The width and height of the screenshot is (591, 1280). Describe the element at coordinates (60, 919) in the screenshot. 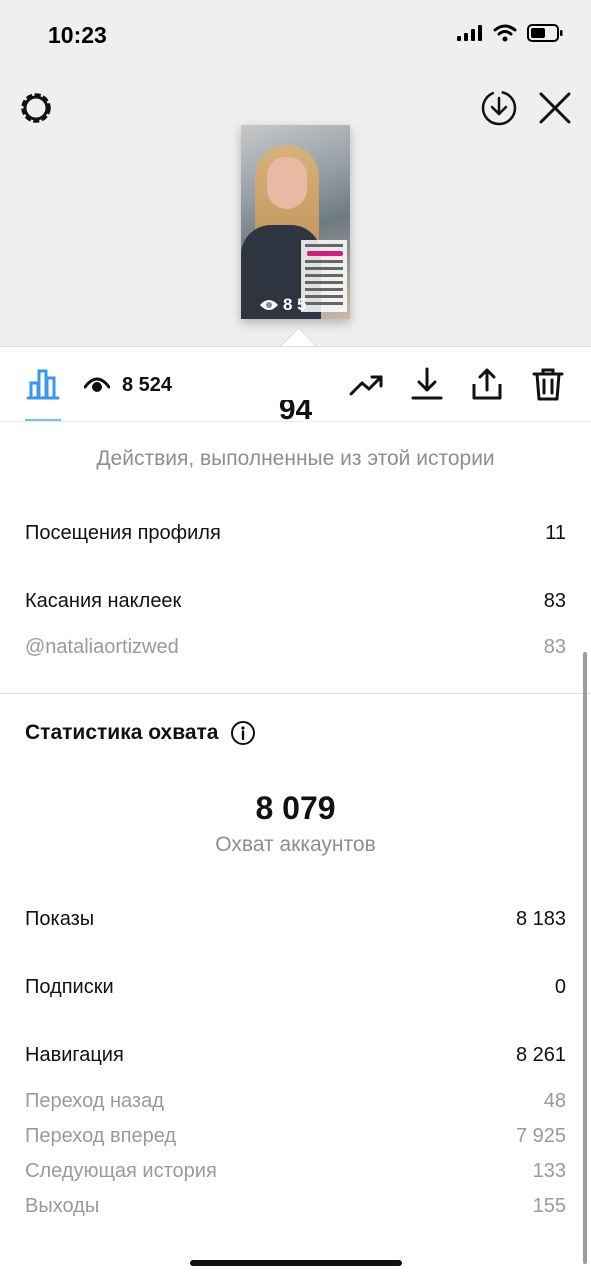

I see `stat-label: Показы` at that location.